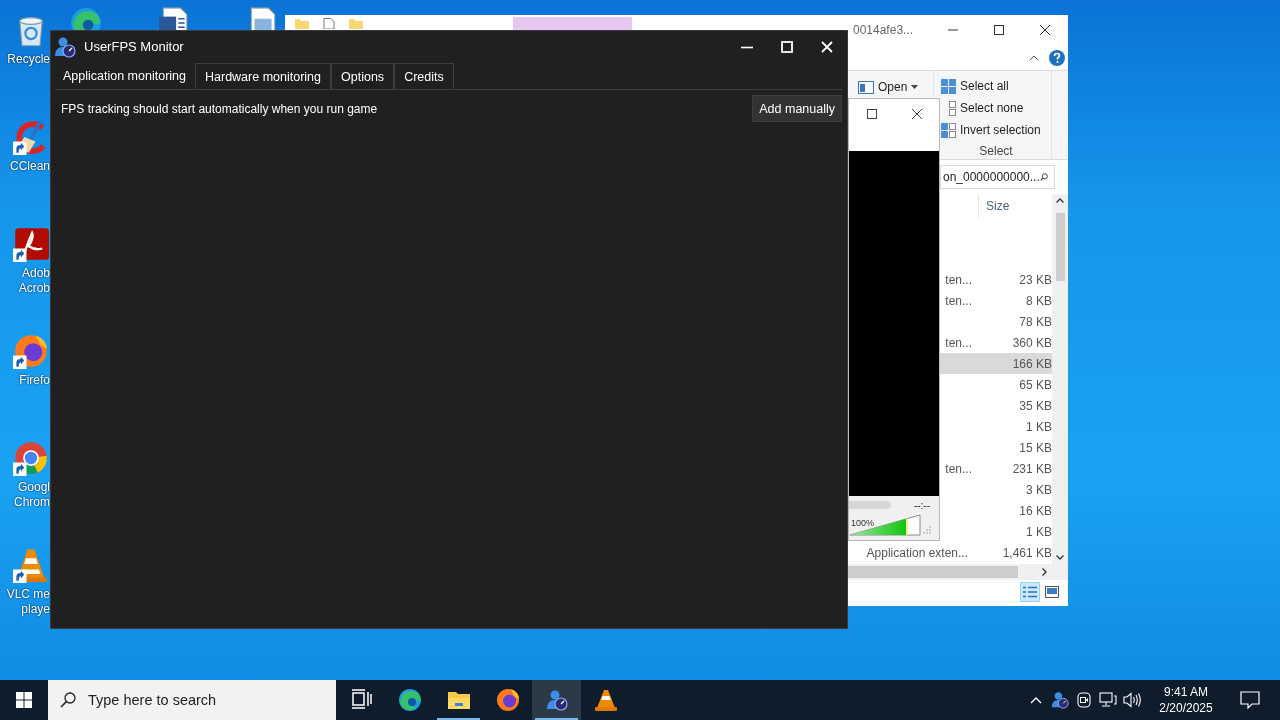 The image size is (1280, 720). Describe the element at coordinates (996, 151) in the screenshot. I see `ribbon-group-label: Select` at that location.